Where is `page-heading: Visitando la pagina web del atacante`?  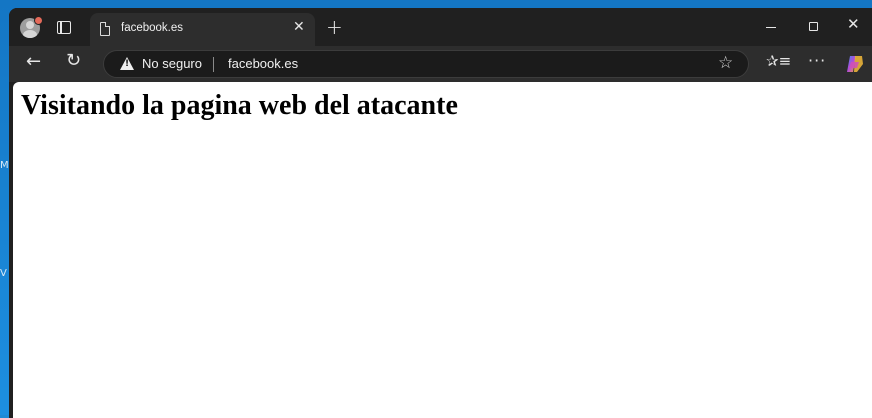
page-heading: Visitando la pagina web del atacante is located at coordinates (239, 105).